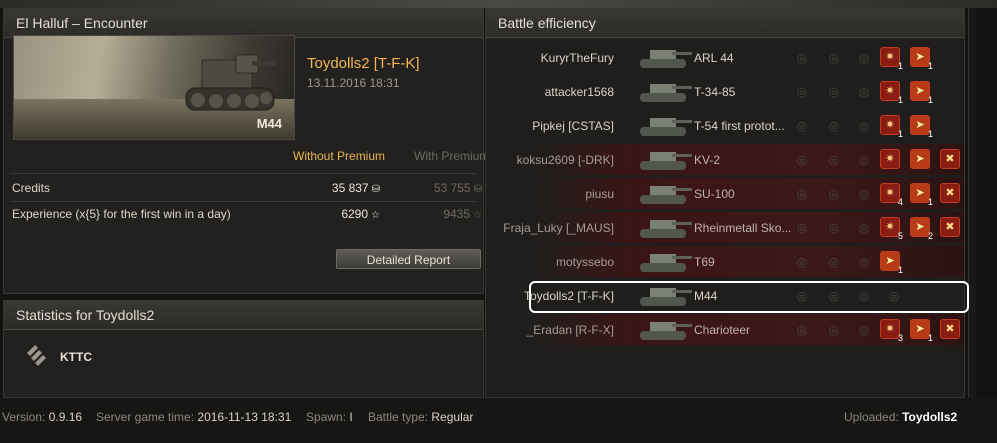 The image size is (997, 443). I want to click on player-row: KuryrTheFuryARL 44◎◎◎◎✷1➤1, so click(725, 57).